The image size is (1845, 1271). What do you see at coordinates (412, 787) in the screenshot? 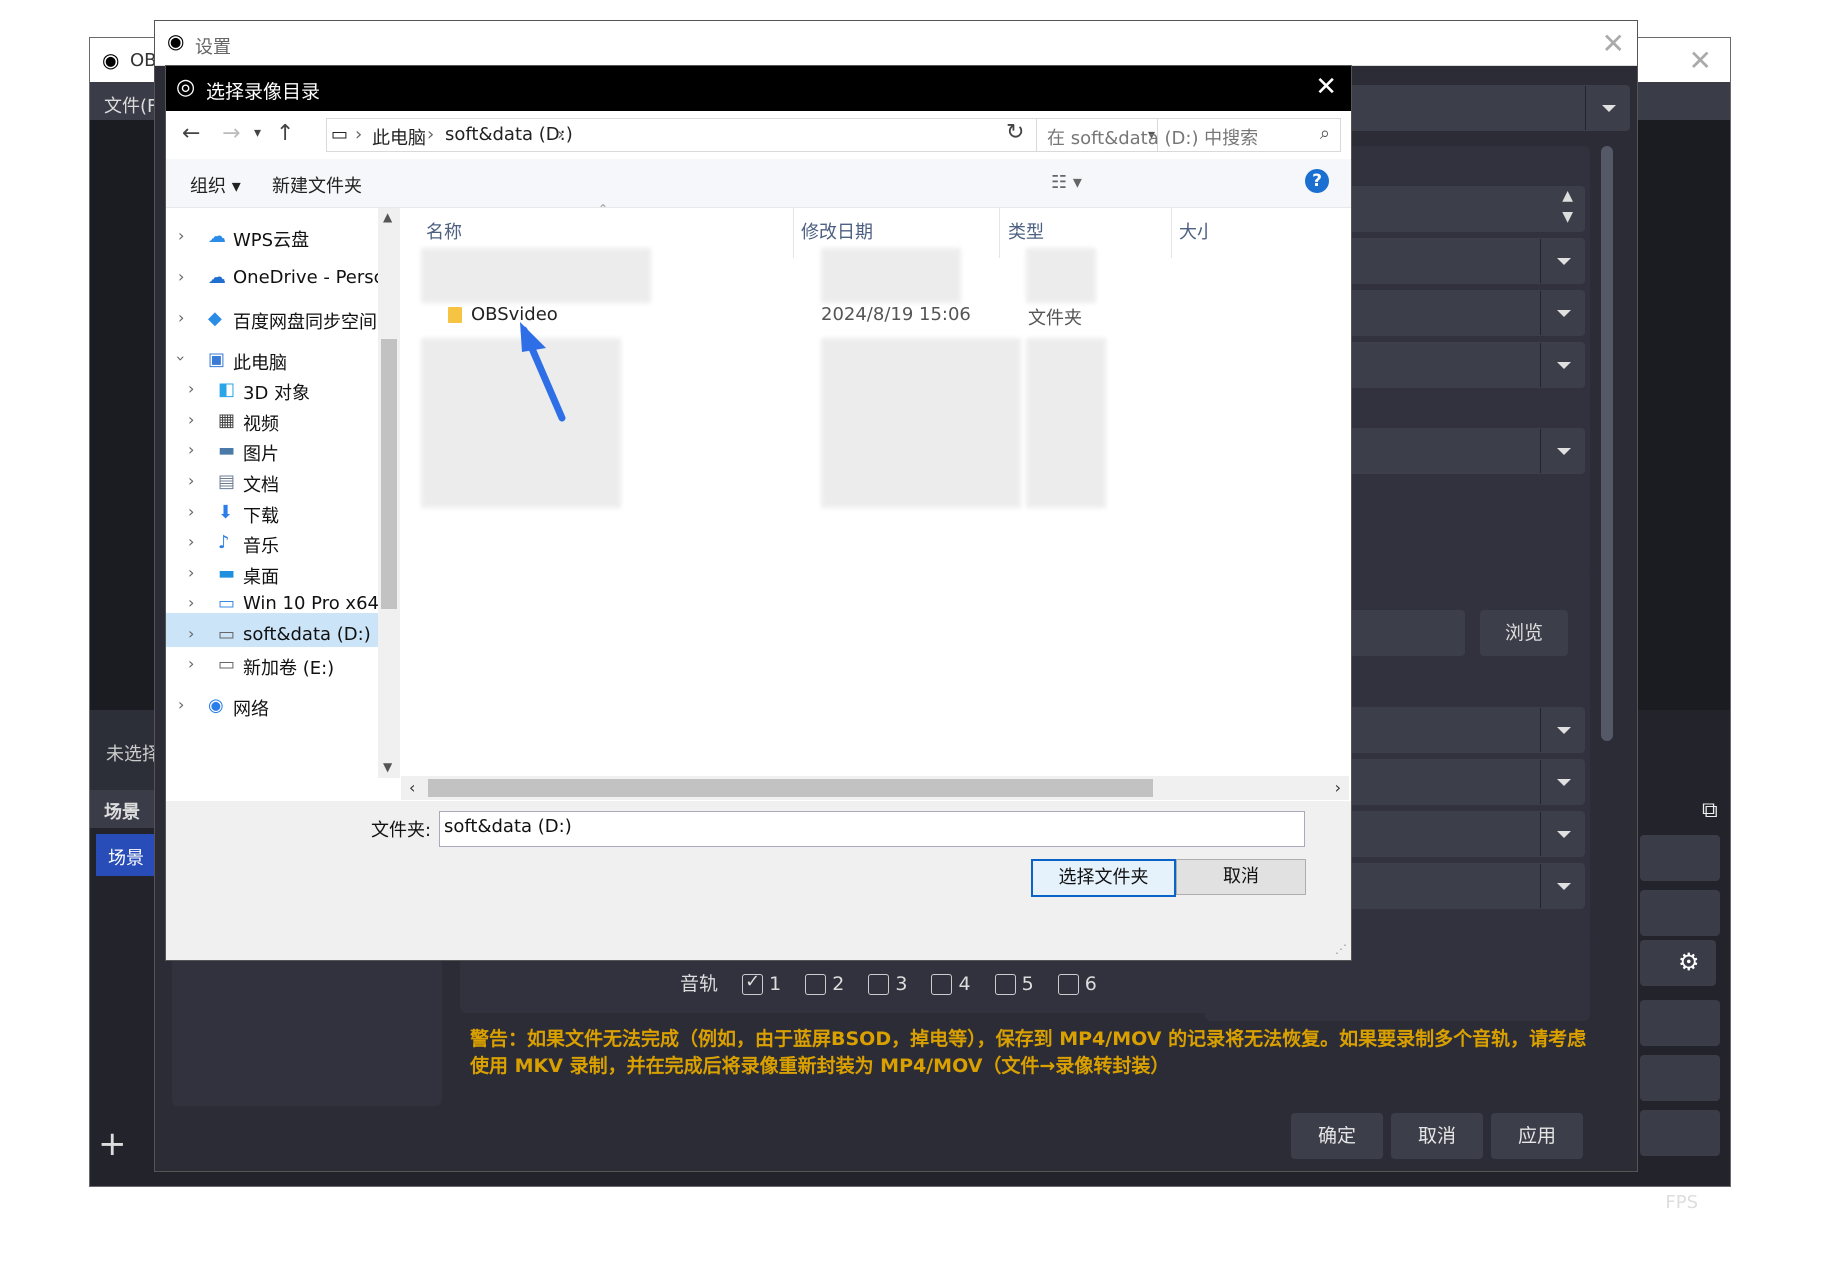
I see `scroll-left-icon: ‹` at bounding box center [412, 787].